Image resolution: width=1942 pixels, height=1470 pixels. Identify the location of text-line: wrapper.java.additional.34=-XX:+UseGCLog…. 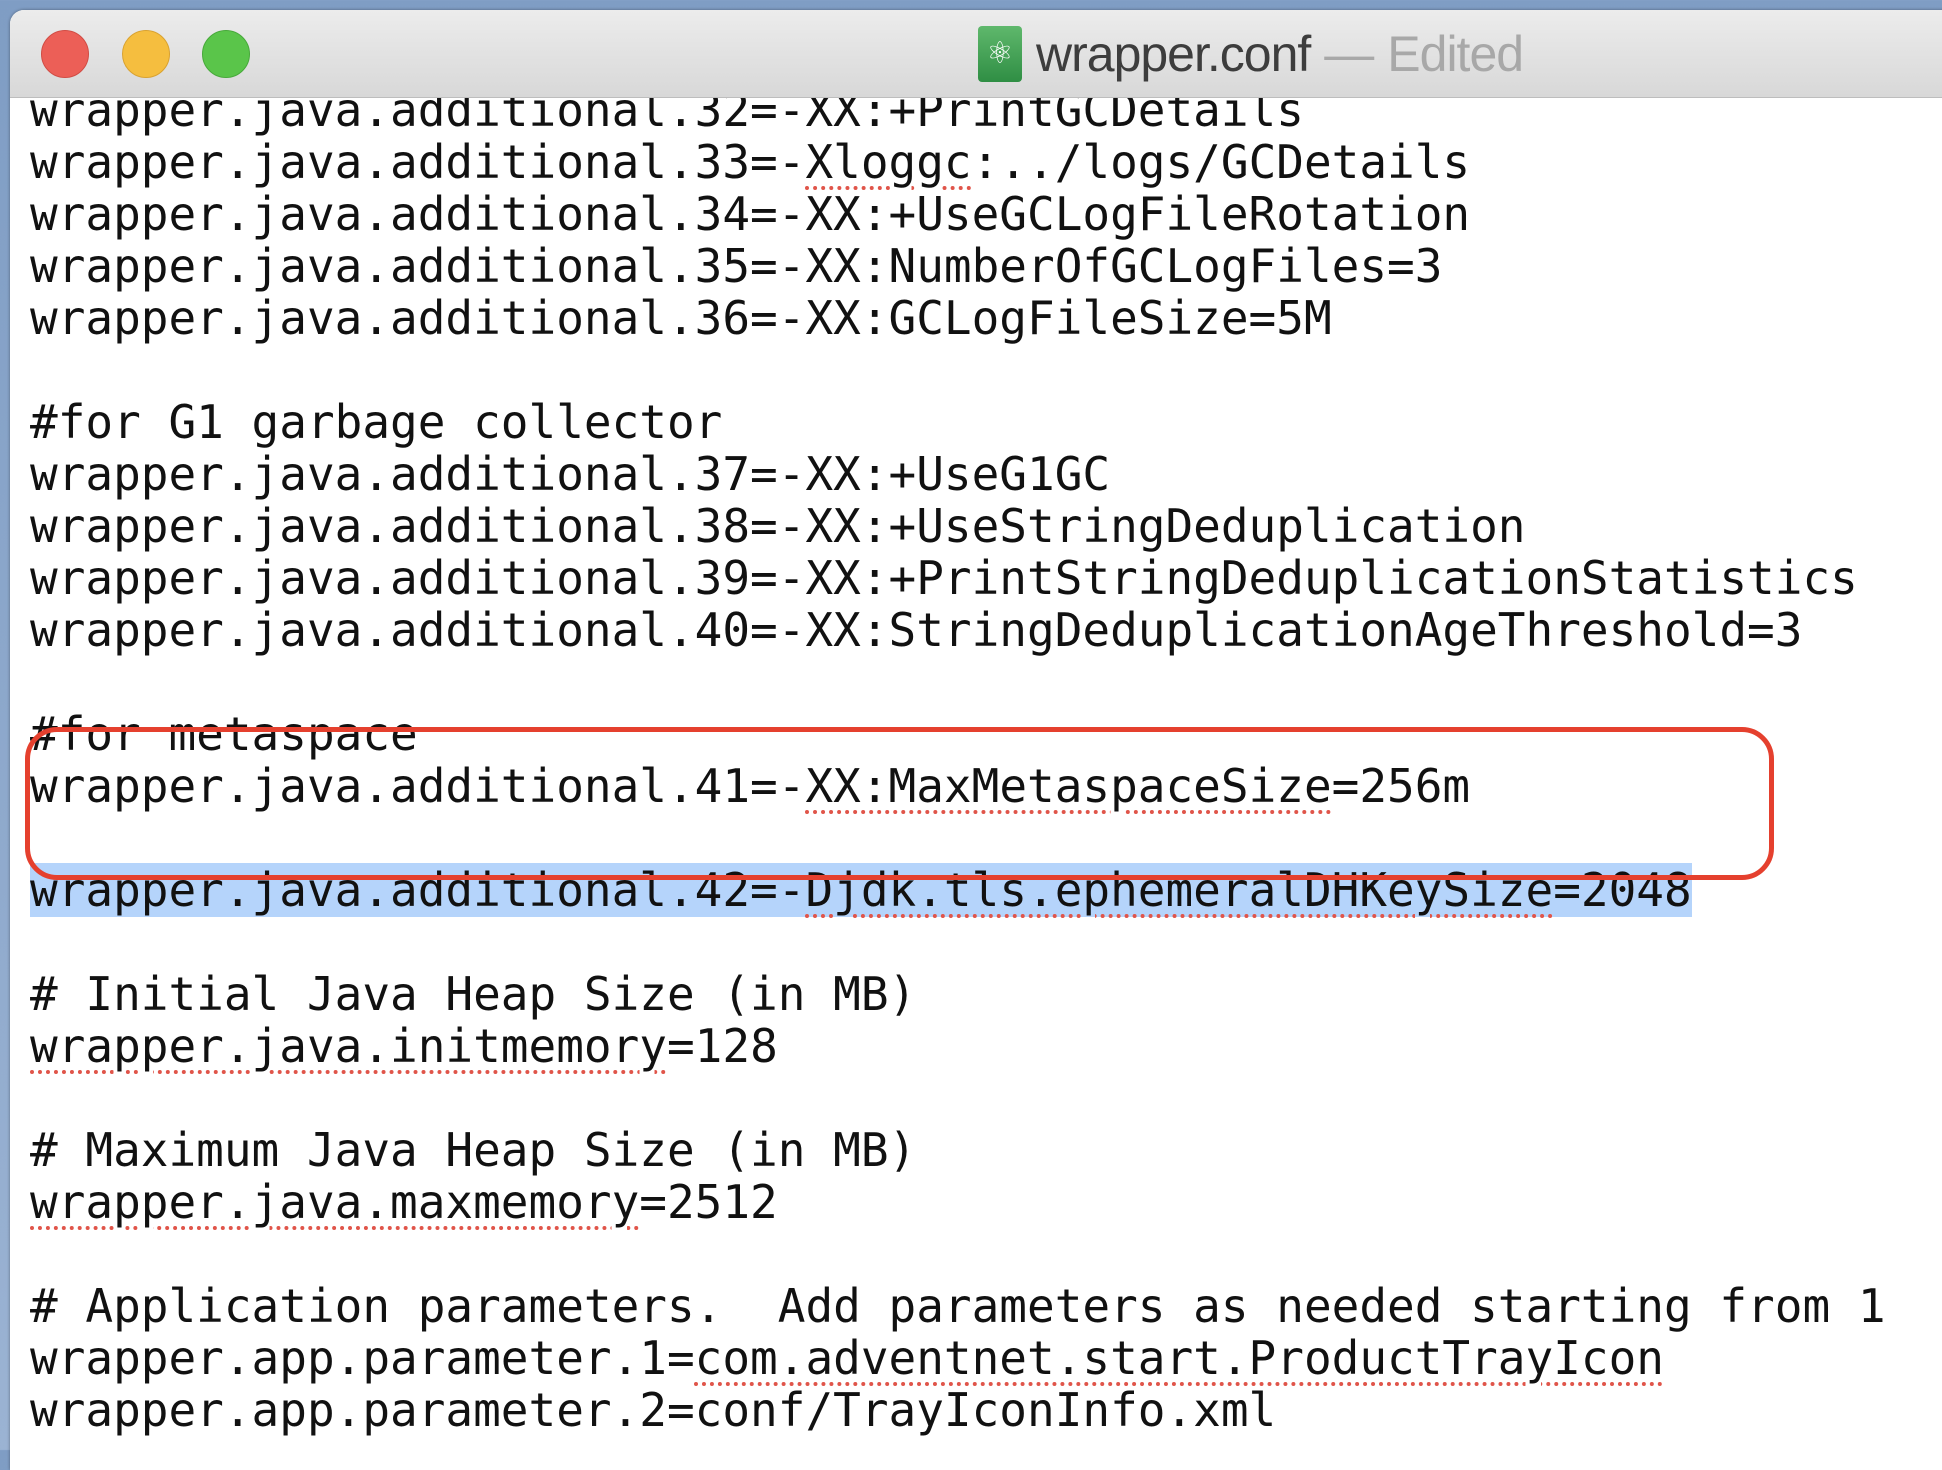
(958, 214).